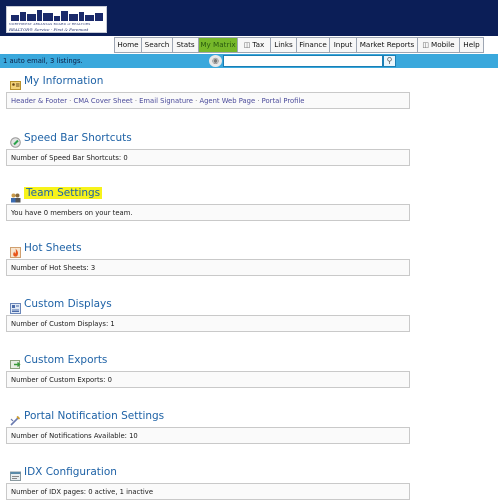 Image resolution: width=498 pixels, height=502 pixels. I want to click on tab-mobile: ◫ Mobile, so click(439, 45).